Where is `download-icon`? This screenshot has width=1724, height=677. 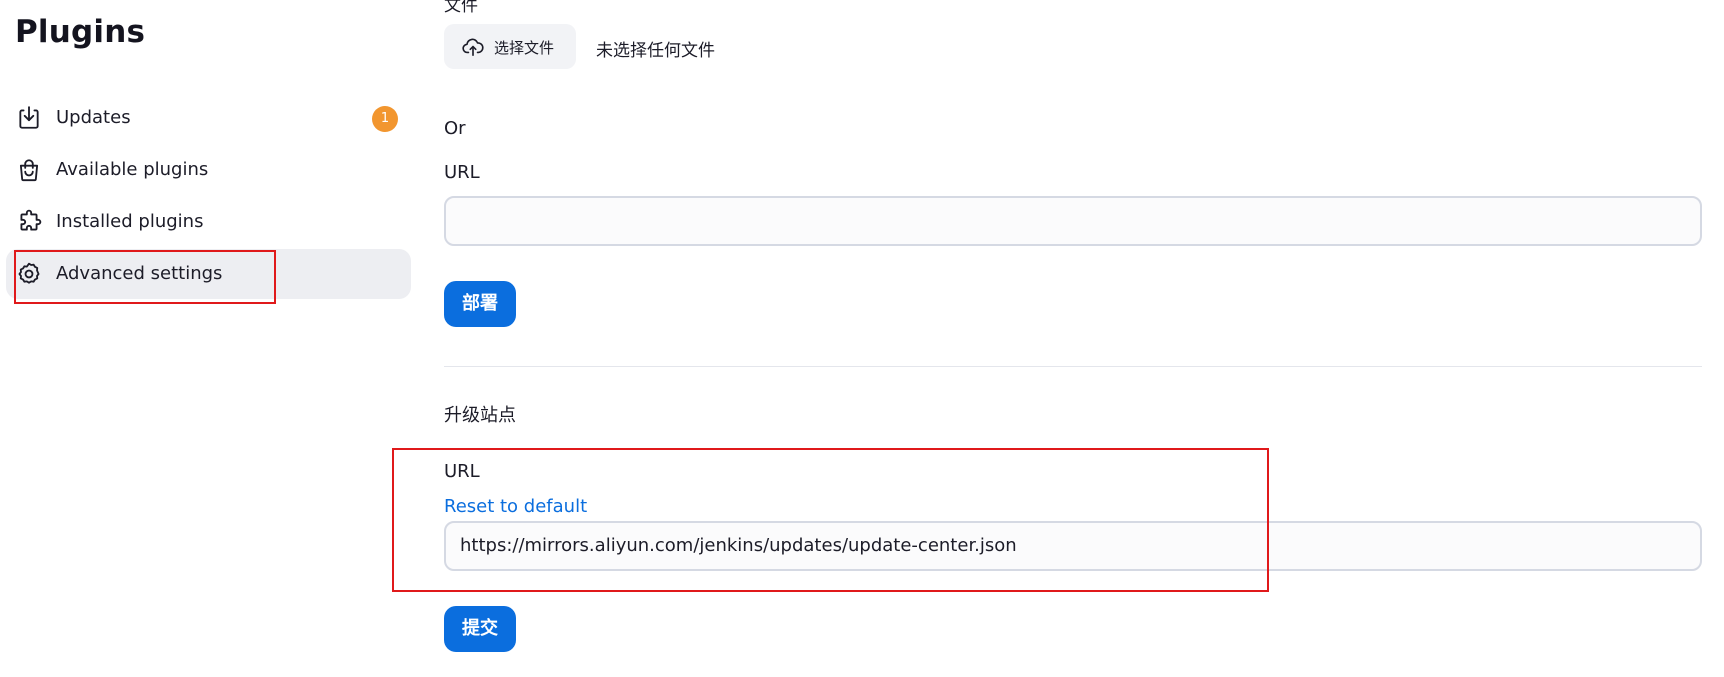 download-icon is located at coordinates (29, 117).